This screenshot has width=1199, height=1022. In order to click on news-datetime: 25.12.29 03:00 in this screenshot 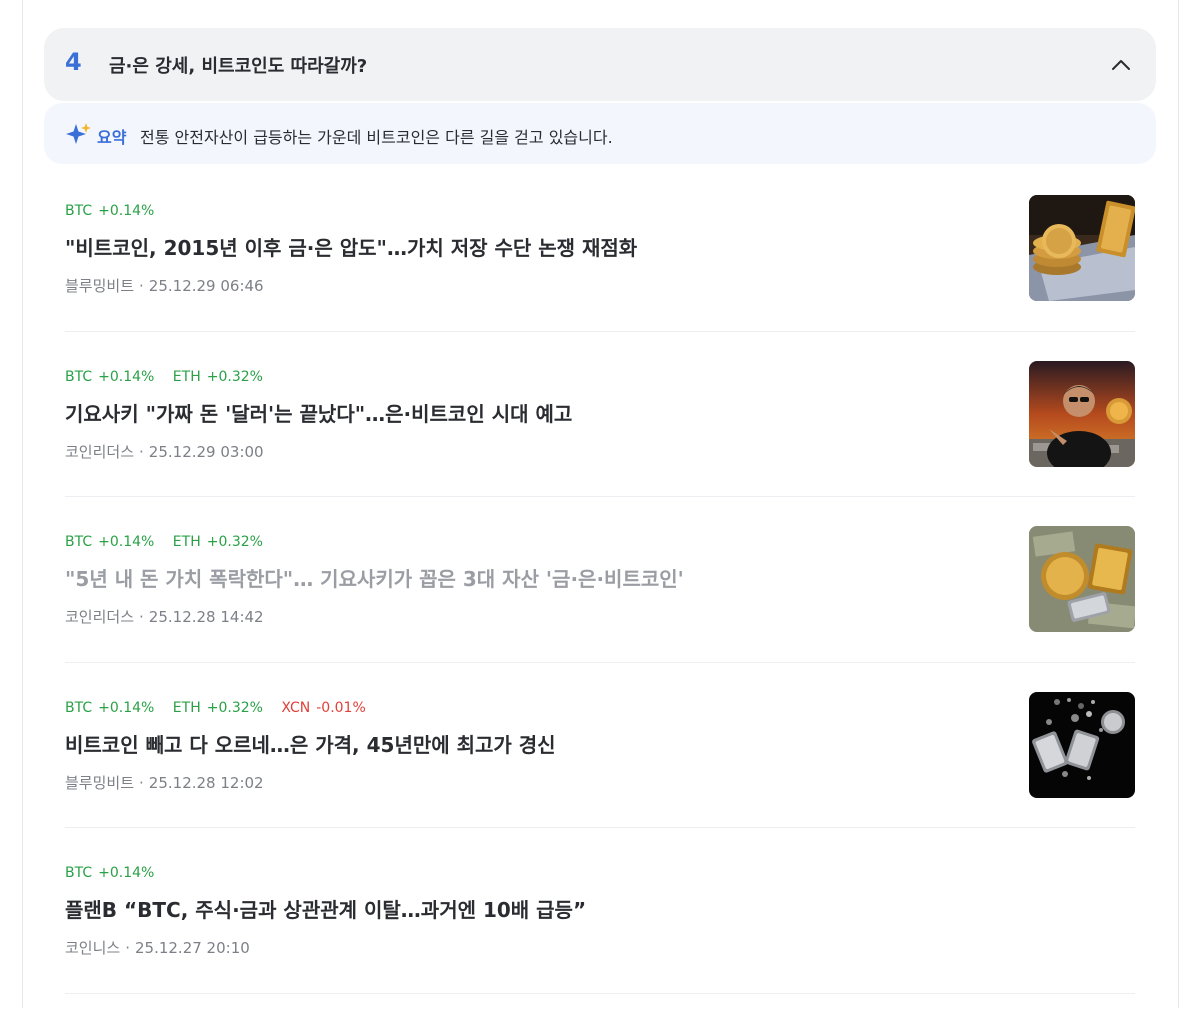, I will do `click(206, 452)`.